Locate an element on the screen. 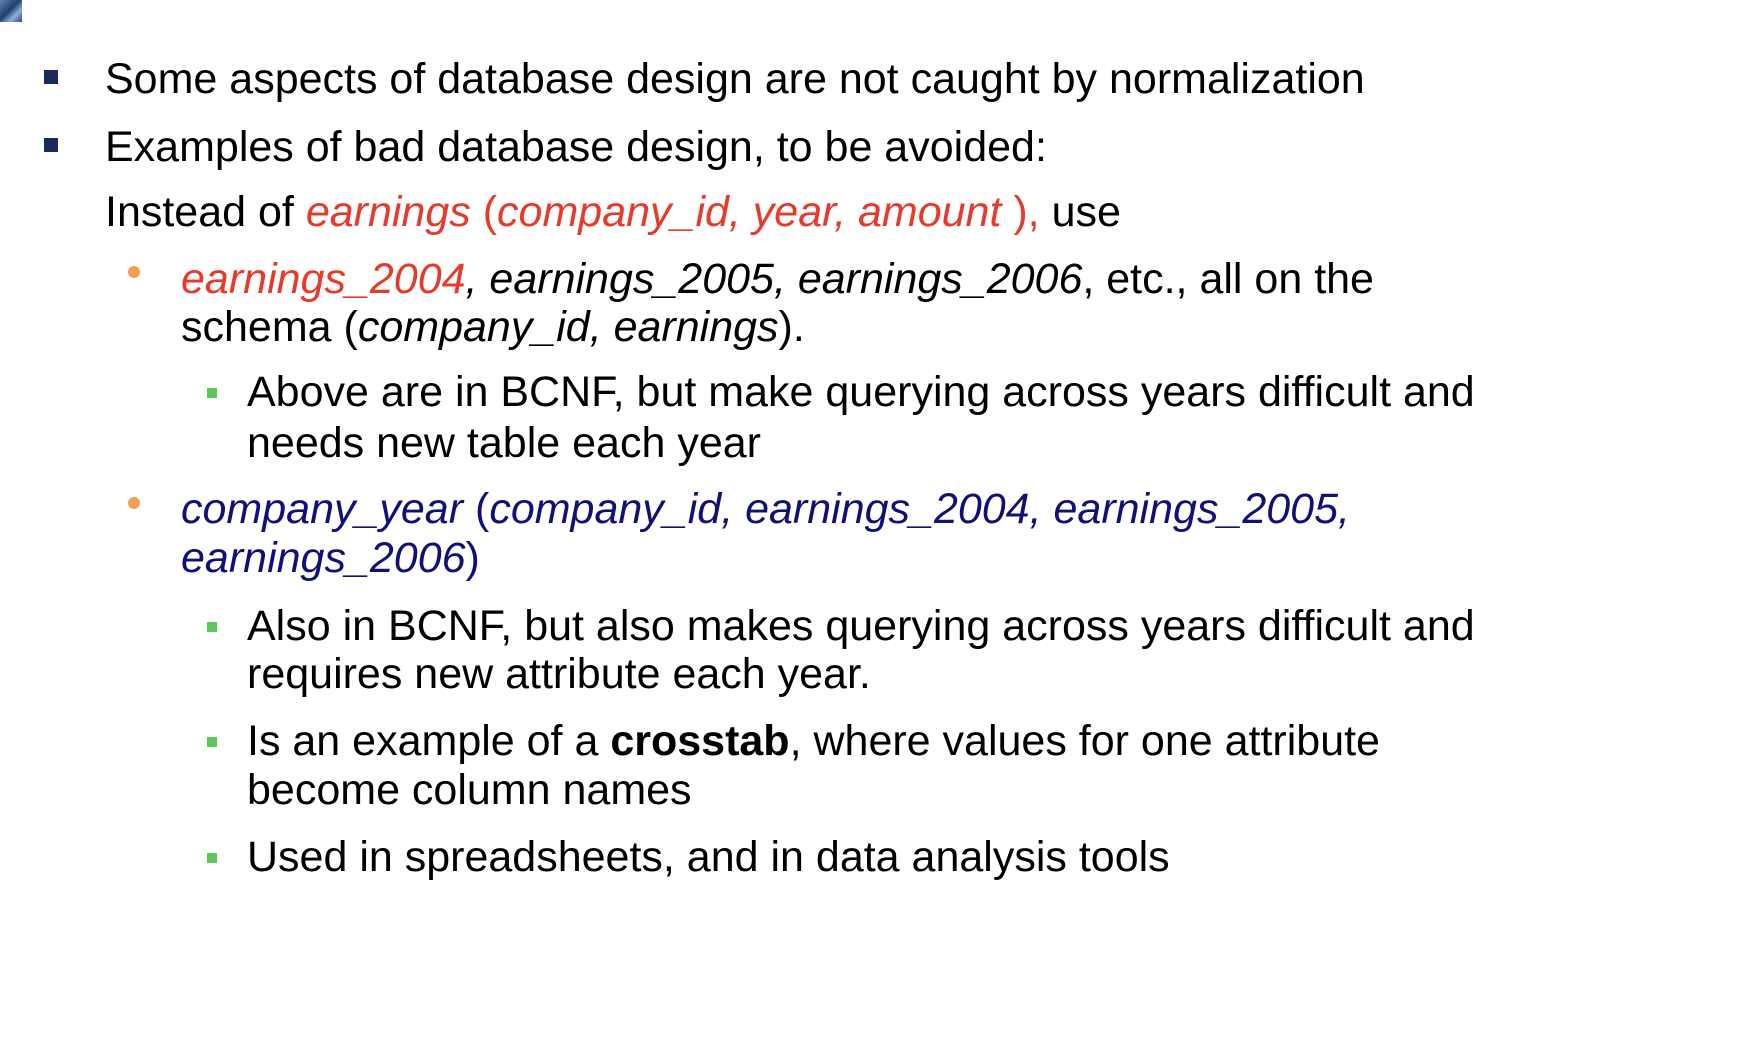 The height and width of the screenshot is (1054, 1758). earnings-attributes: company_id, year, amount is located at coordinates (749, 212).